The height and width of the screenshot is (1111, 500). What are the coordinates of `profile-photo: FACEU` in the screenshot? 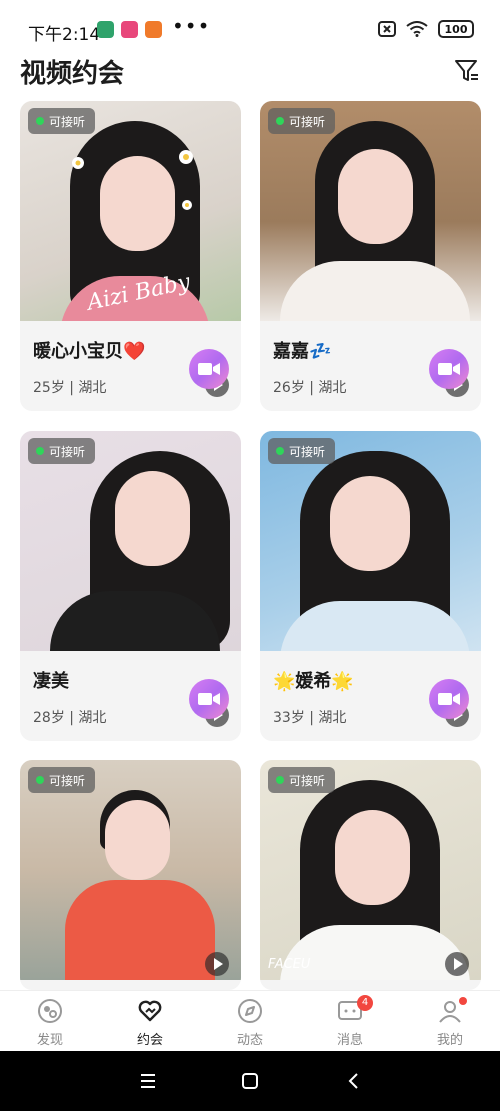 It's located at (370, 870).